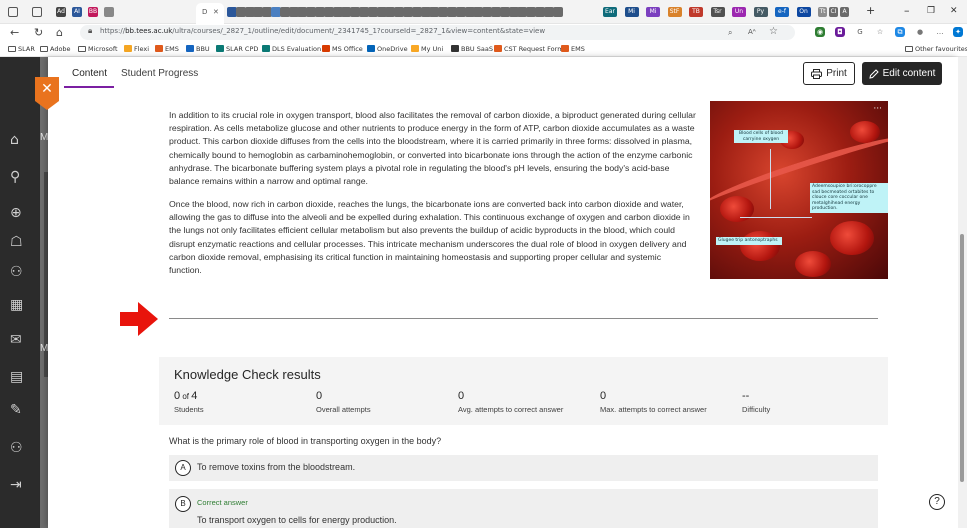 The width and height of the screenshot is (967, 528). What do you see at coordinates (189, 402) in the screenshot?
I see `stat-students: 0 of 4 Students` at bounding box center [189, 402].